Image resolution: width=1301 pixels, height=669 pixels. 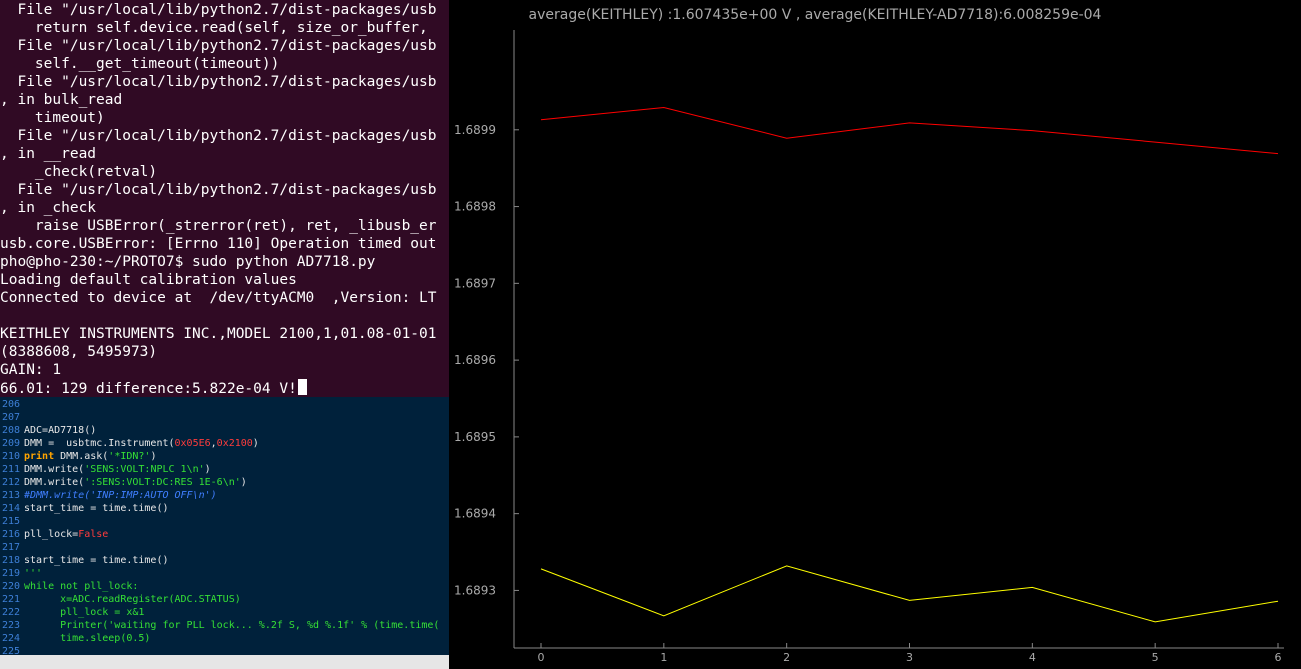 I want to click on code-text: while not pll_lock:, so click(x=81, y=586).